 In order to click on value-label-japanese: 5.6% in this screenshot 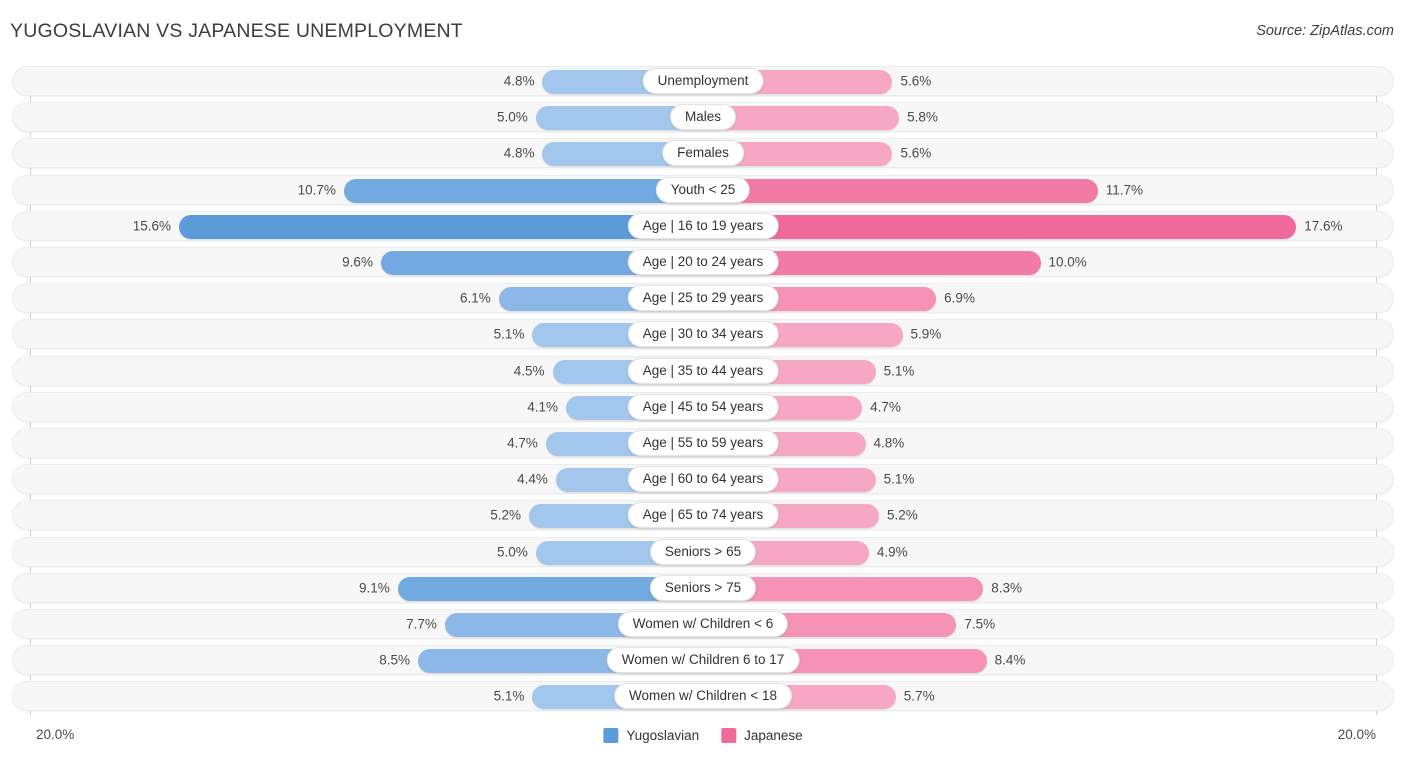, I will do `click(916, 81)`.